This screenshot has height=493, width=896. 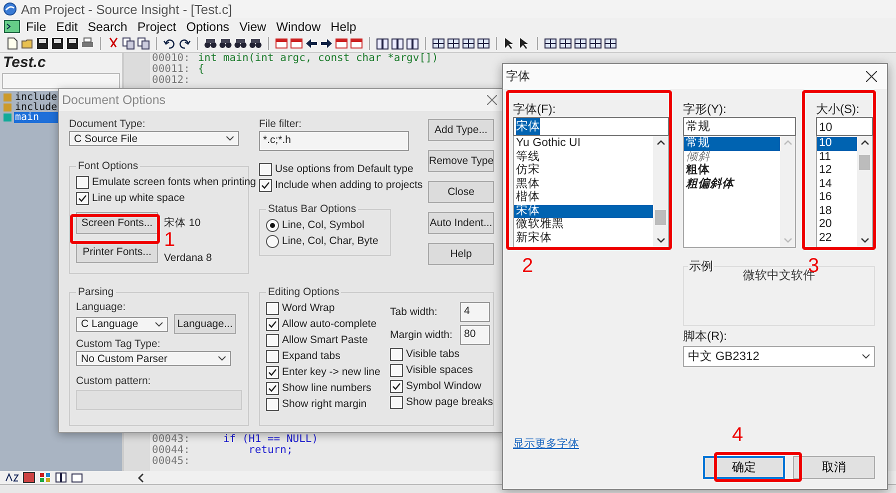 What do you see at coordinates (461, 192) in the screenshot?
I see `dialog-button: Close` at bounding box center [461, 192].